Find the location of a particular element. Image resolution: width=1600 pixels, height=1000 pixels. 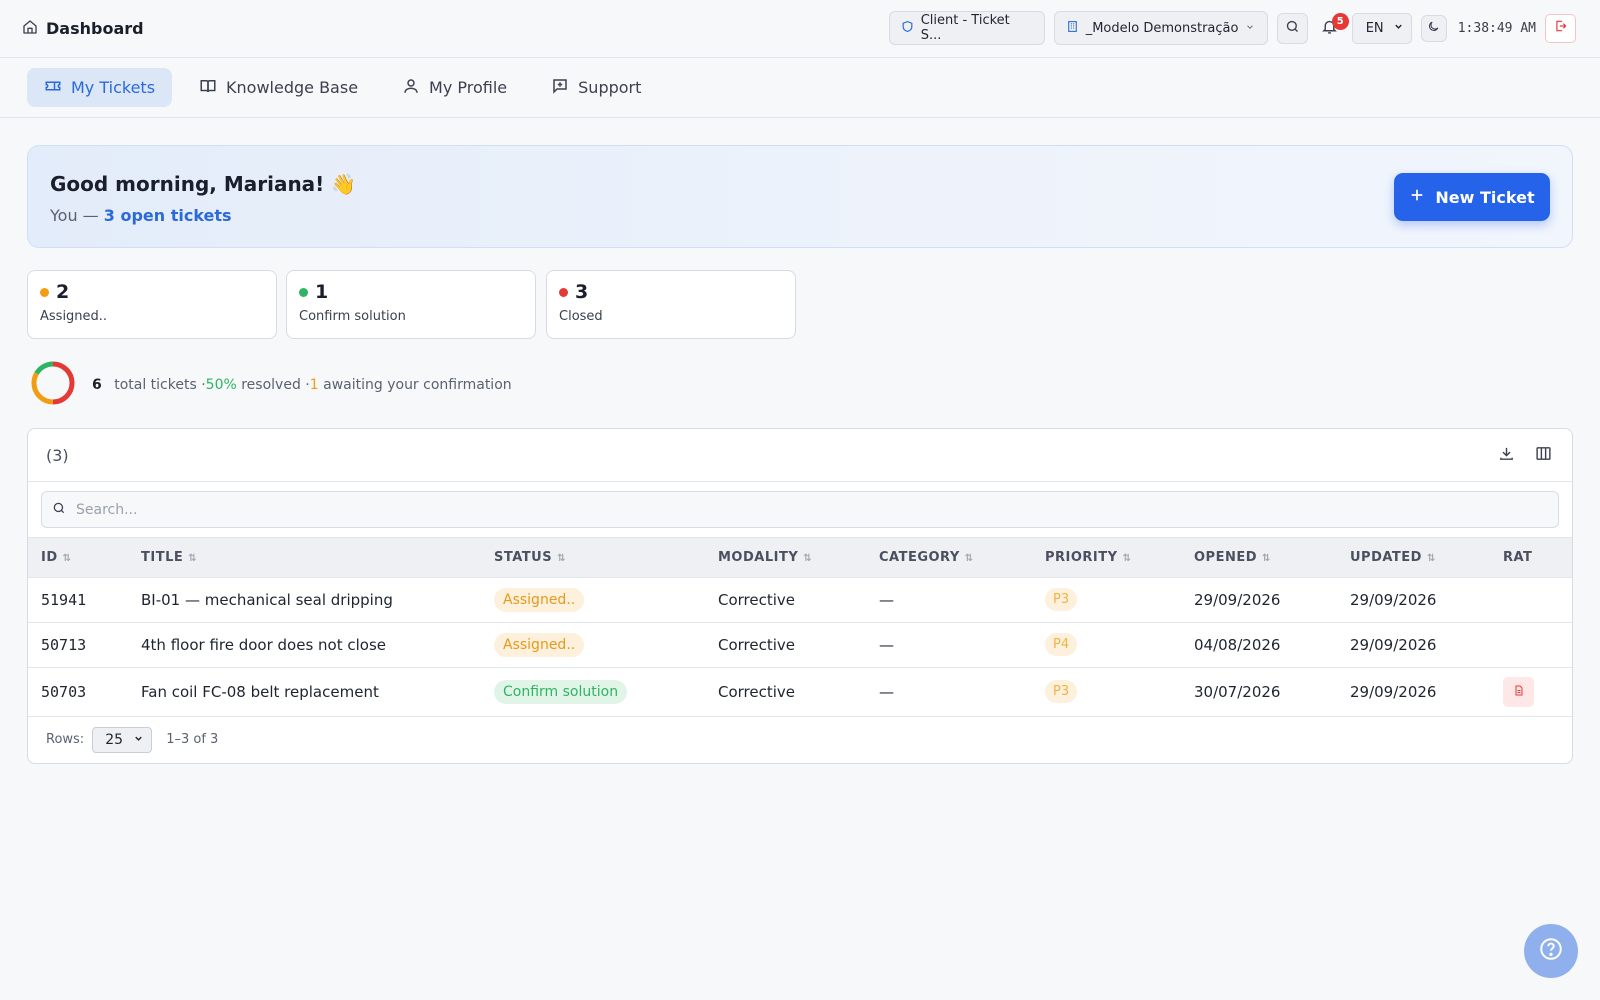

document-icon is located at coordinates (1519, 692).